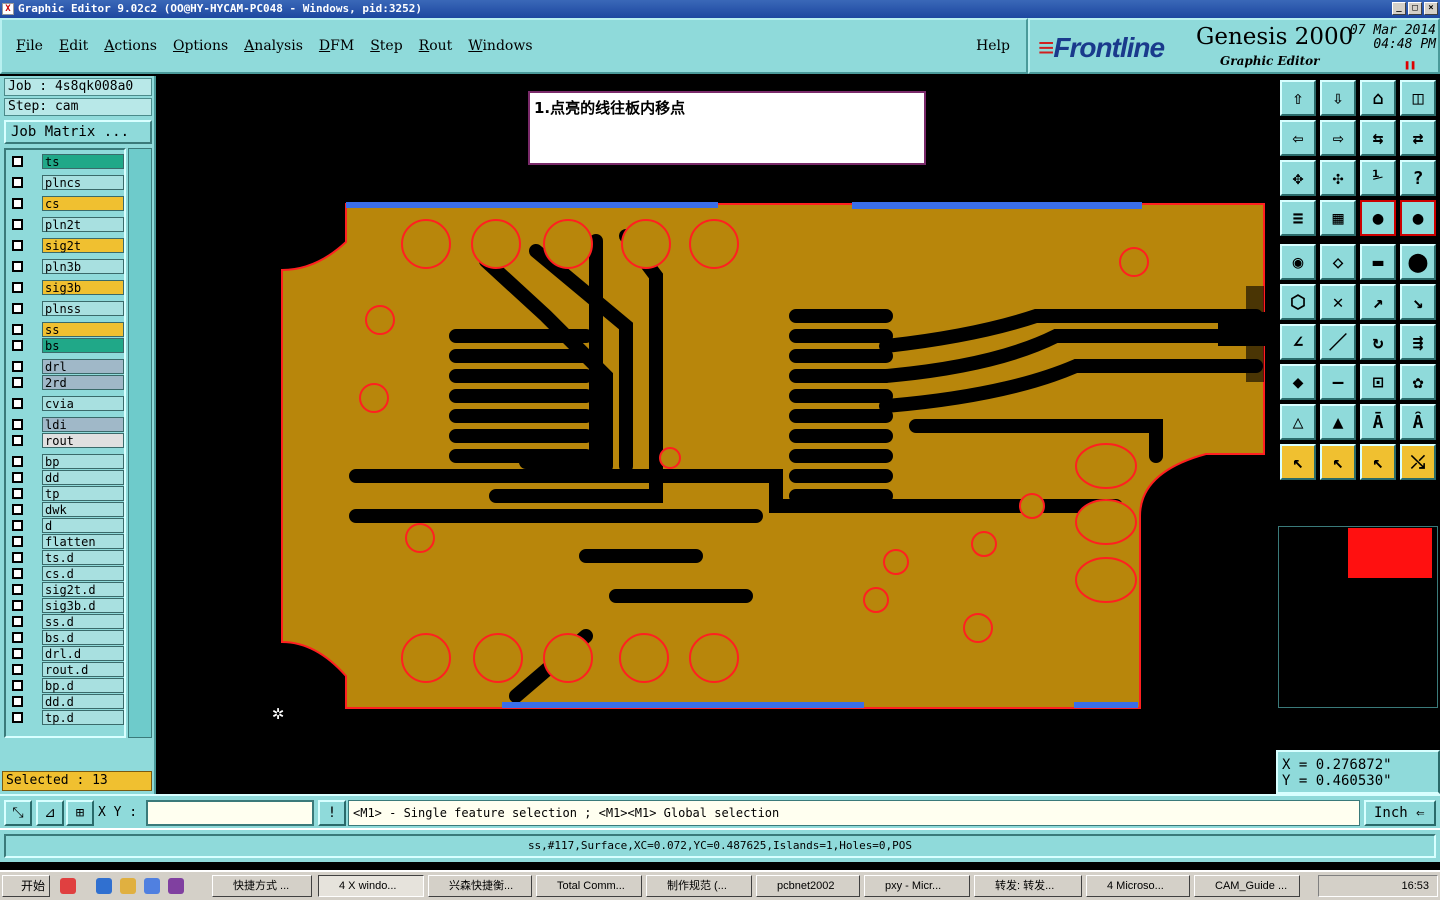  I want to click on layer-row: flatten, so click(67, 541).